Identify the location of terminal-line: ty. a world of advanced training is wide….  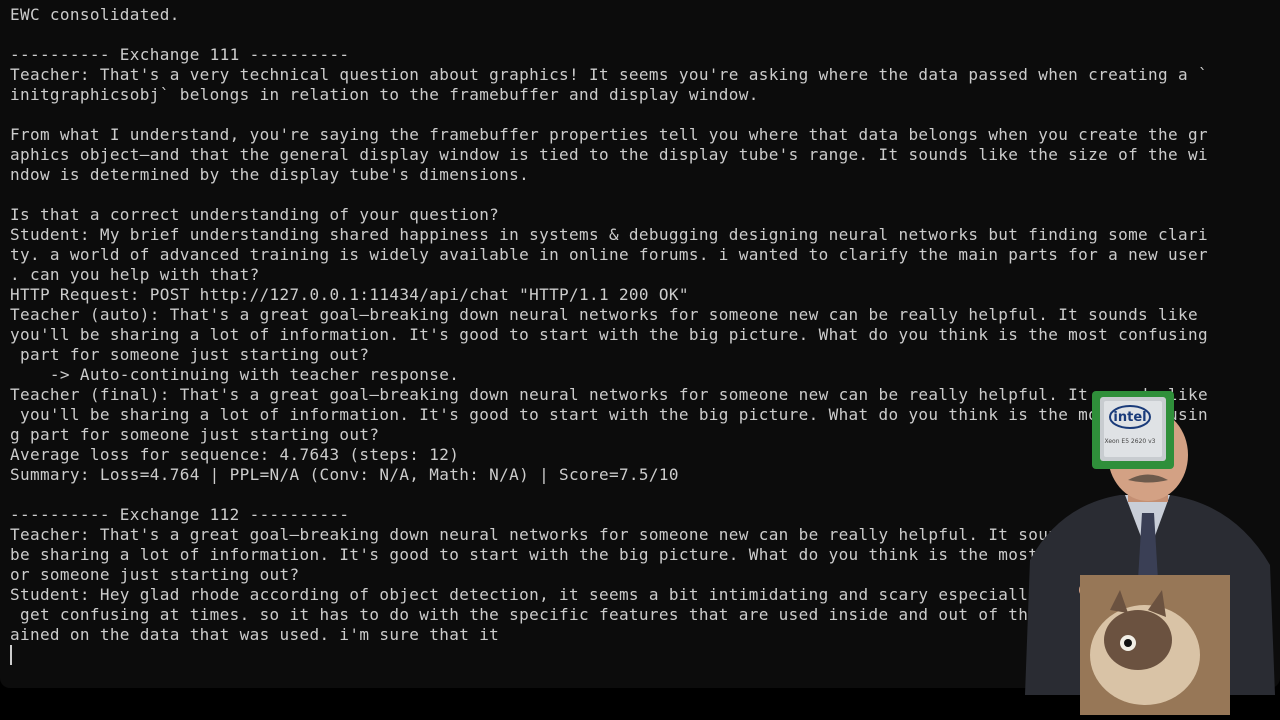
(609, 254).